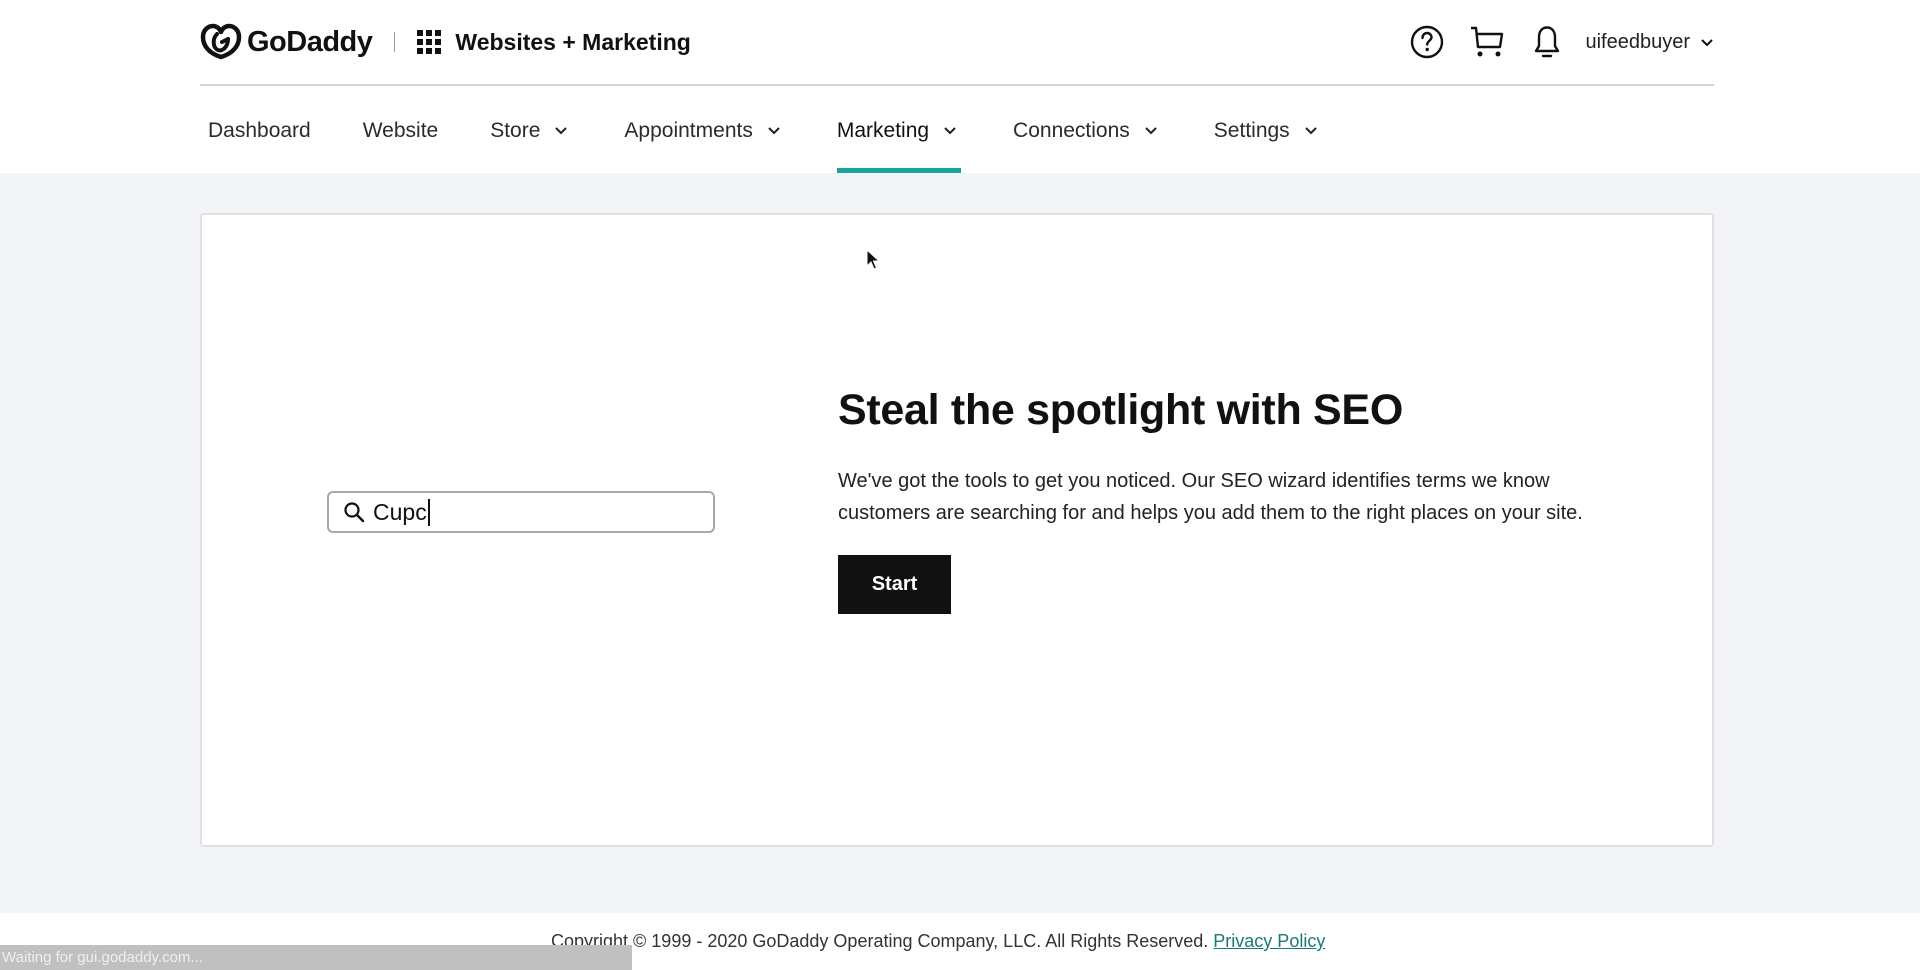 Image resolution: width=1920 pixels, height=970 pixels. Describe the element at coordinates (883, 130) in the screenshot. I see `nav-item-label: Marketing` at that location.